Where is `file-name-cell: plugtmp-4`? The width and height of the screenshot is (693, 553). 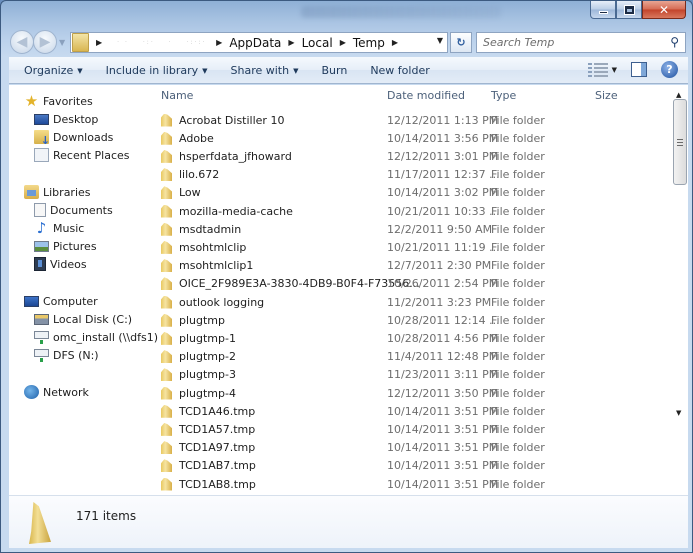
file-name-cell: plugtmp-4 is located at coordinates (198, 393).